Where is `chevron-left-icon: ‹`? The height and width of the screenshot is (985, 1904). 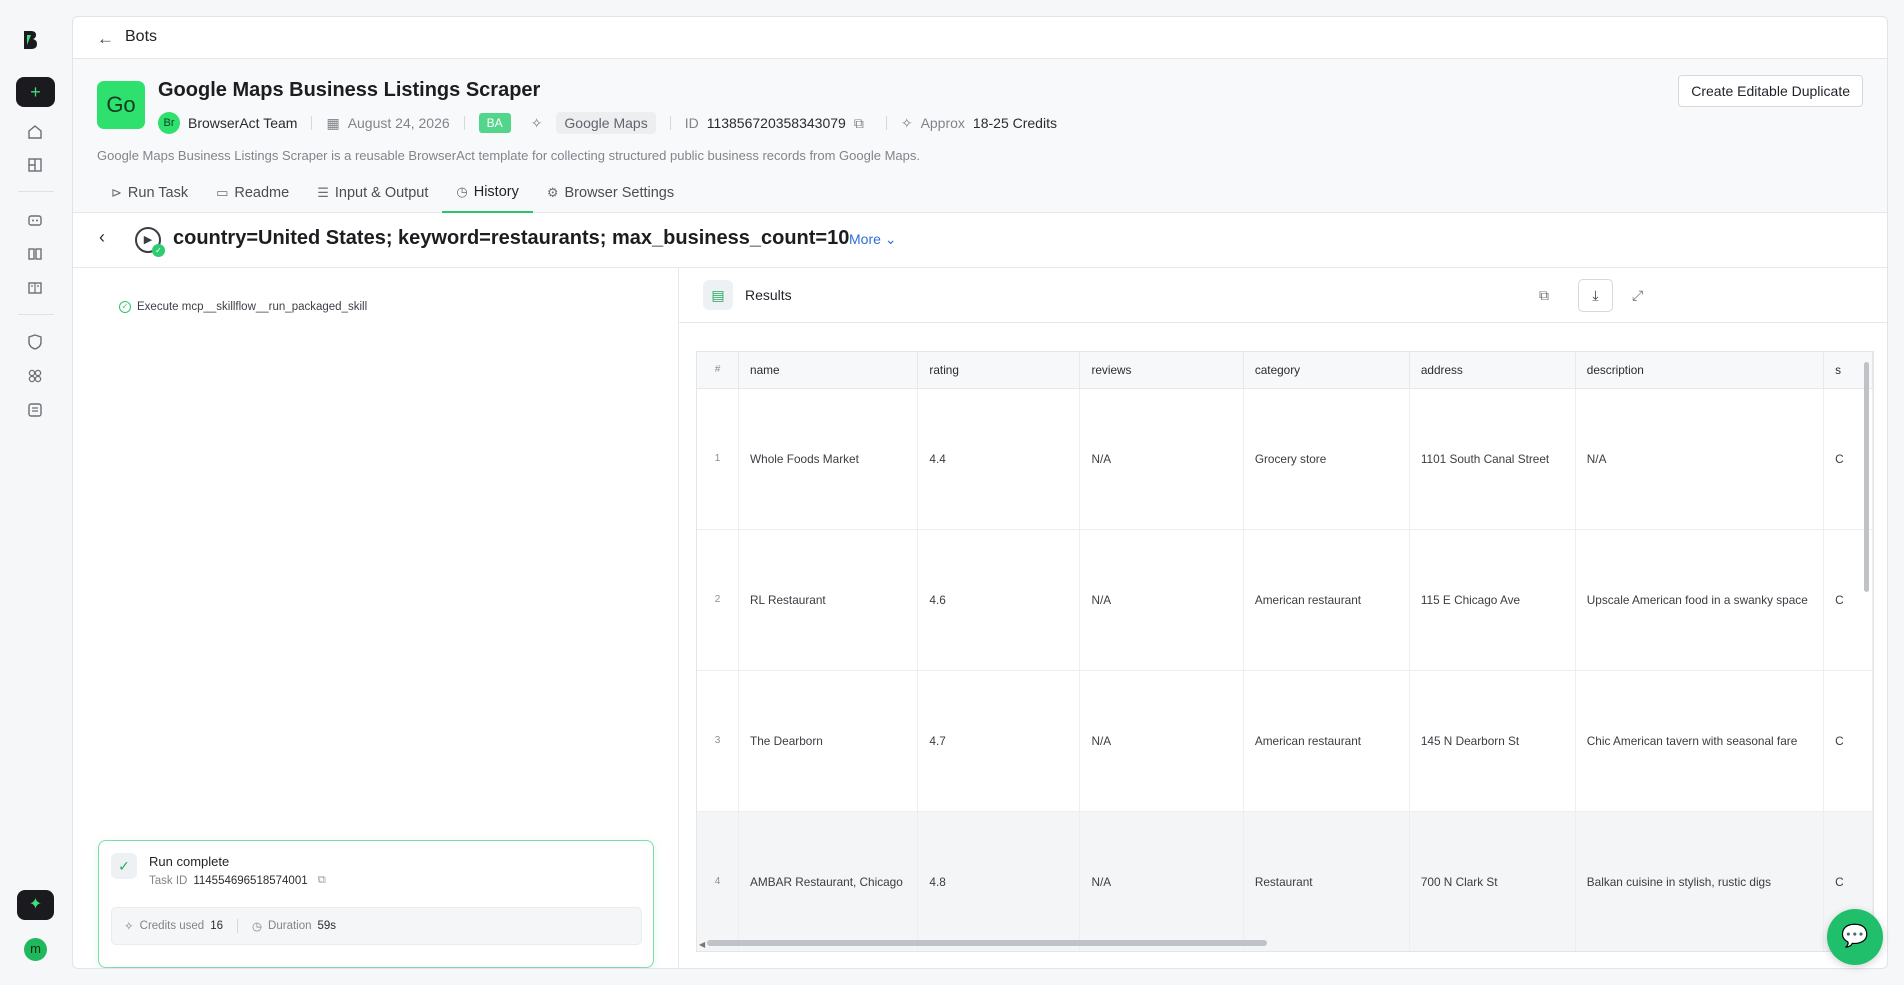 chevron-left-icon: ‹ is located at coordinates (102, 237).